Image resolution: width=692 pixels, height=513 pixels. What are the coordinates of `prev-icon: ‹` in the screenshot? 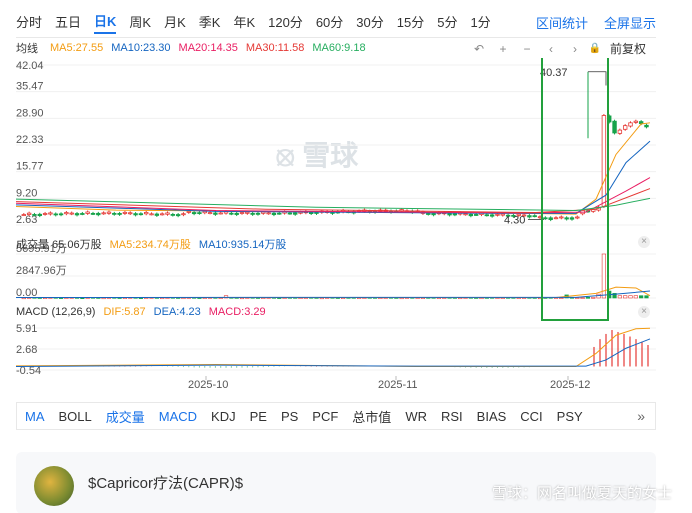 It's located at (551, 49).